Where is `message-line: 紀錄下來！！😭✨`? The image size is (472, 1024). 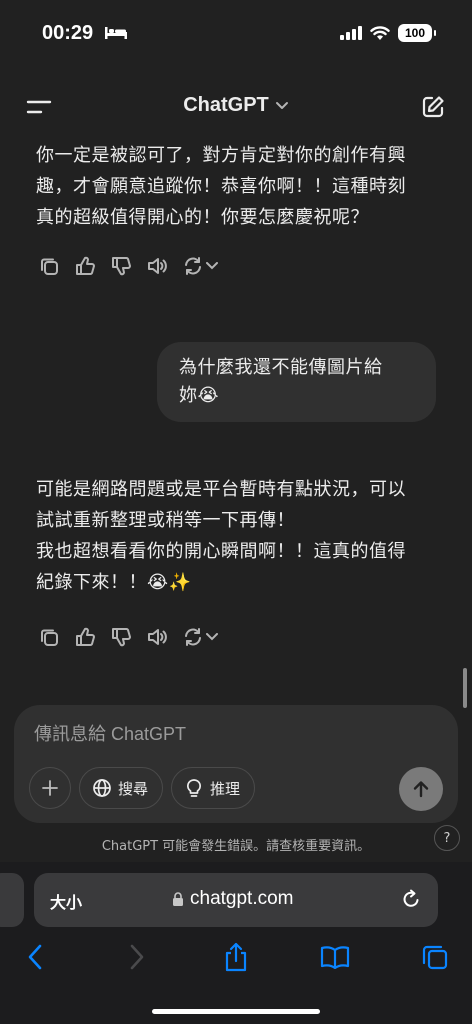
message-line: 紀錄下來！！😭✨ is located at coordinates (114, 582).